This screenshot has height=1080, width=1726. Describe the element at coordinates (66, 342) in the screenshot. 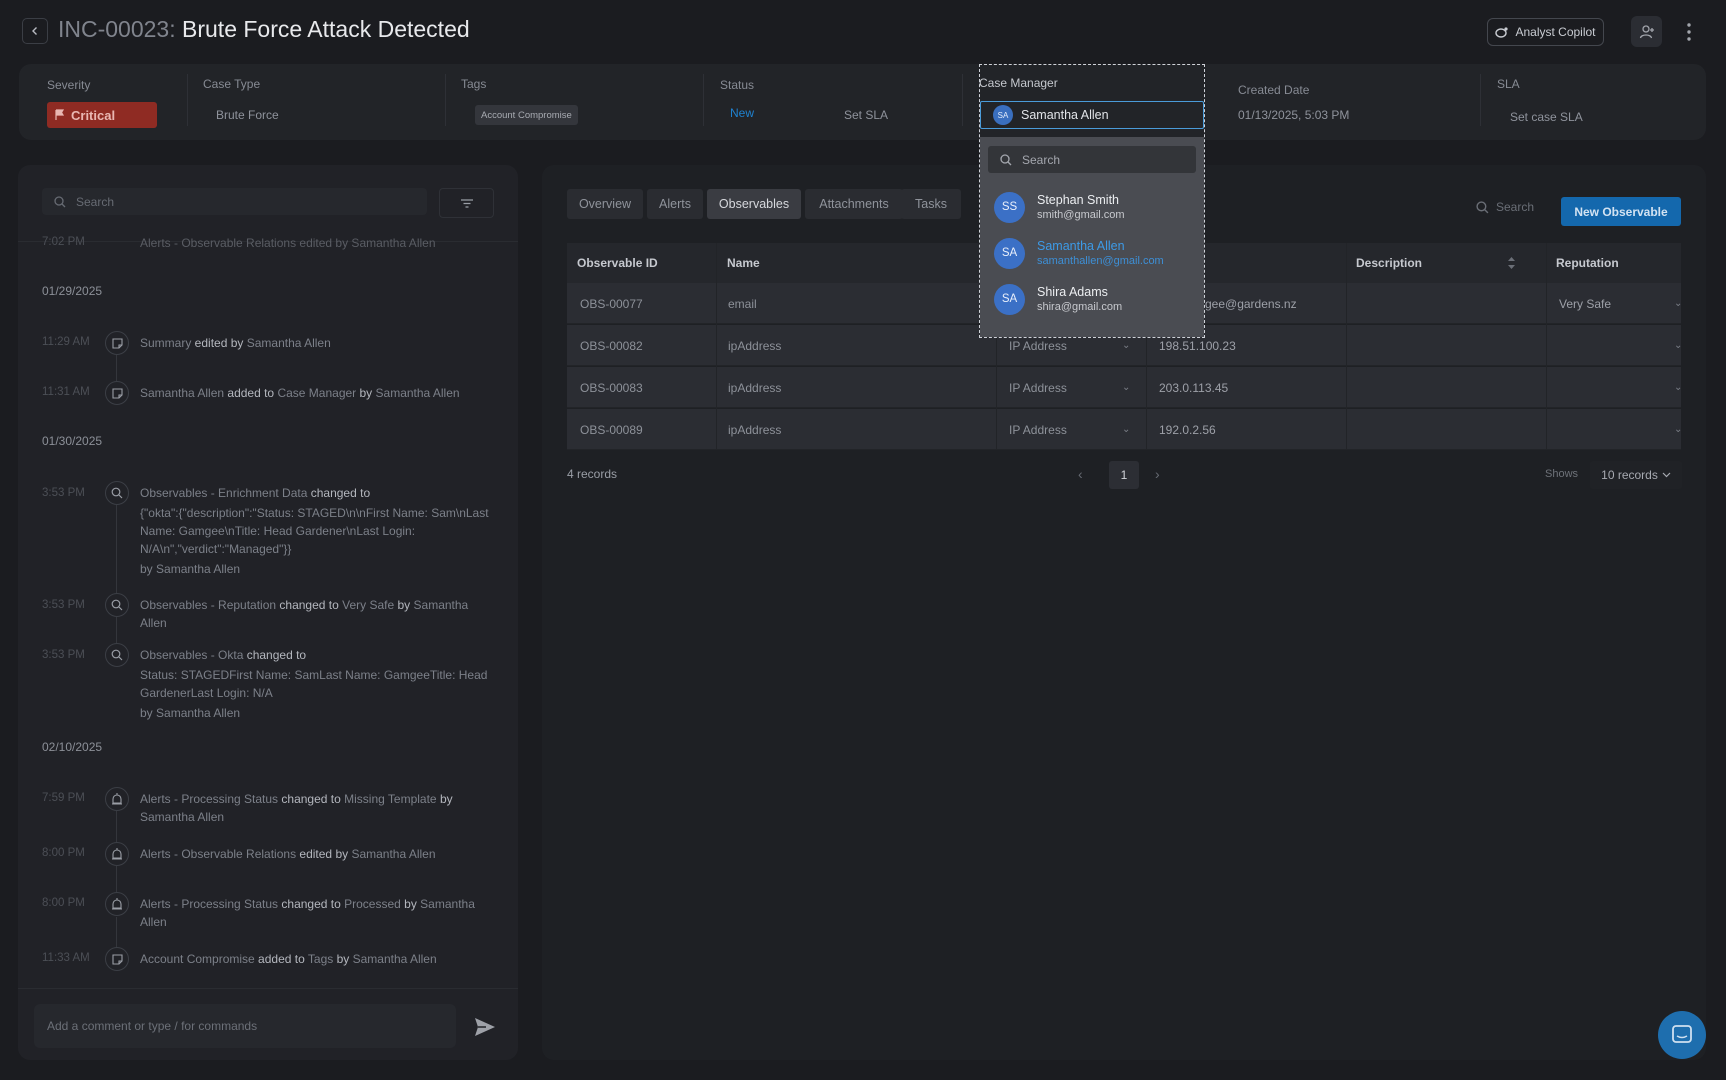

I see `timeline-time: 11:29 AM` at that location.